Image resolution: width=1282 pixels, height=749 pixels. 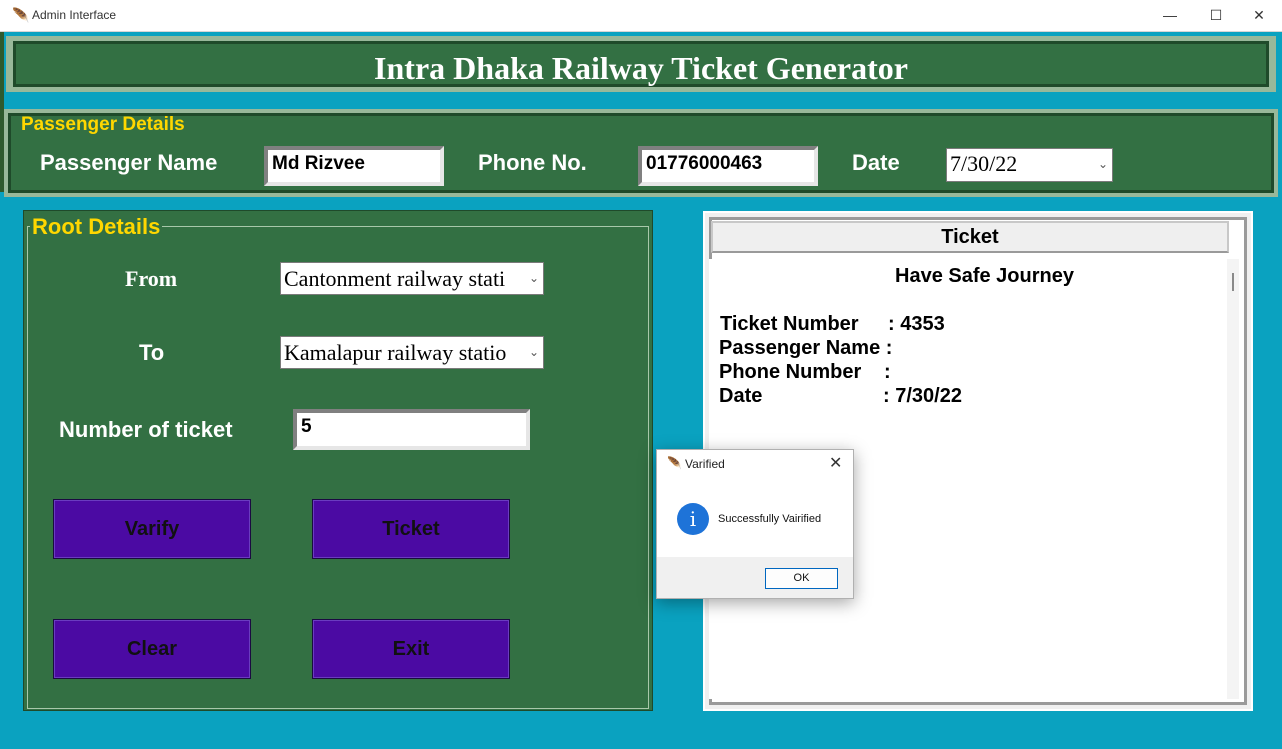 I want to click on from-label: From, so click(x=151, y=278).